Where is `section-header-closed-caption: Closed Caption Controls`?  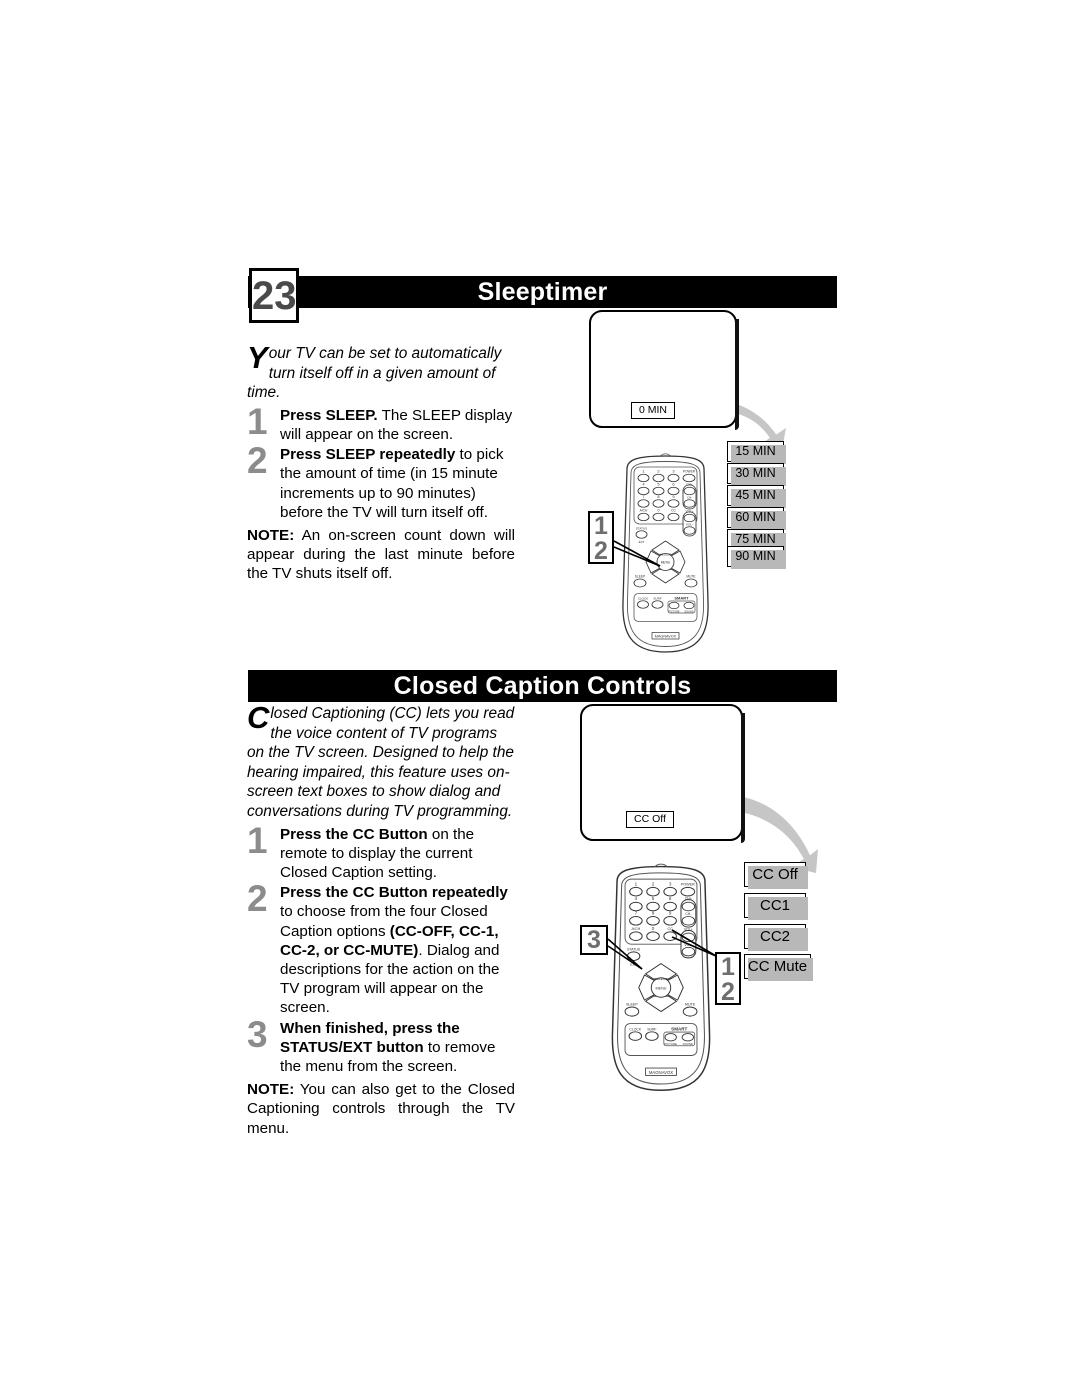 section-header-closed-caption: Closed Caption Controls is located at coordinates (542, 686).